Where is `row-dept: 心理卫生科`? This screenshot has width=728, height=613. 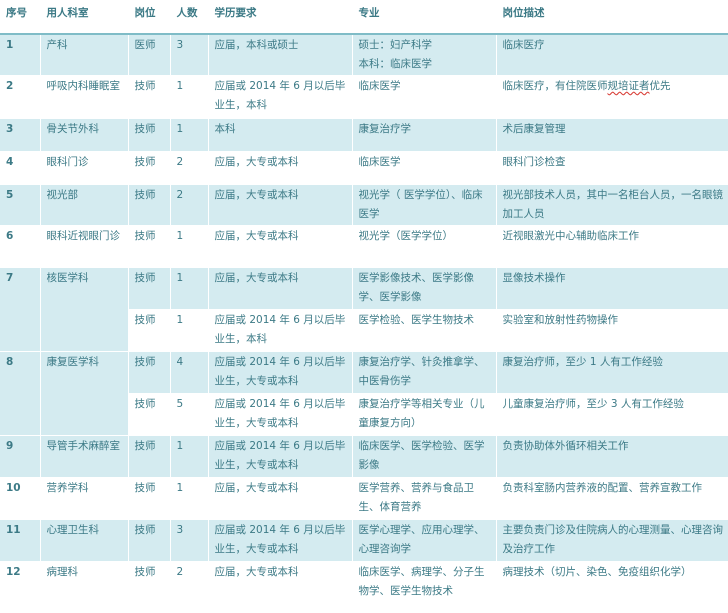 row-dept: 心理卫生科 is located at coordinates (84, 540).